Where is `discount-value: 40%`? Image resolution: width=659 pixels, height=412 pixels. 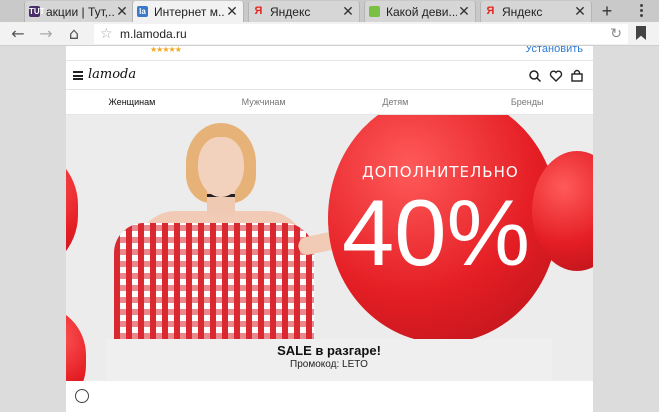 discount-value: 40% is located at coordinates (436, 232).